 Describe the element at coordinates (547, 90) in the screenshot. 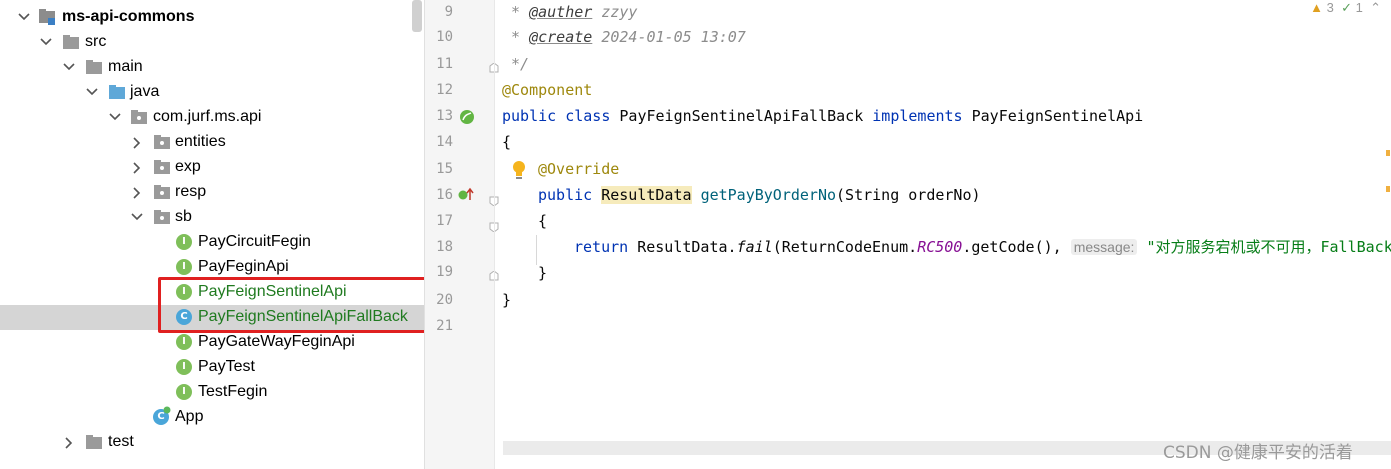

I see `code-line-12: @Component` at that location.